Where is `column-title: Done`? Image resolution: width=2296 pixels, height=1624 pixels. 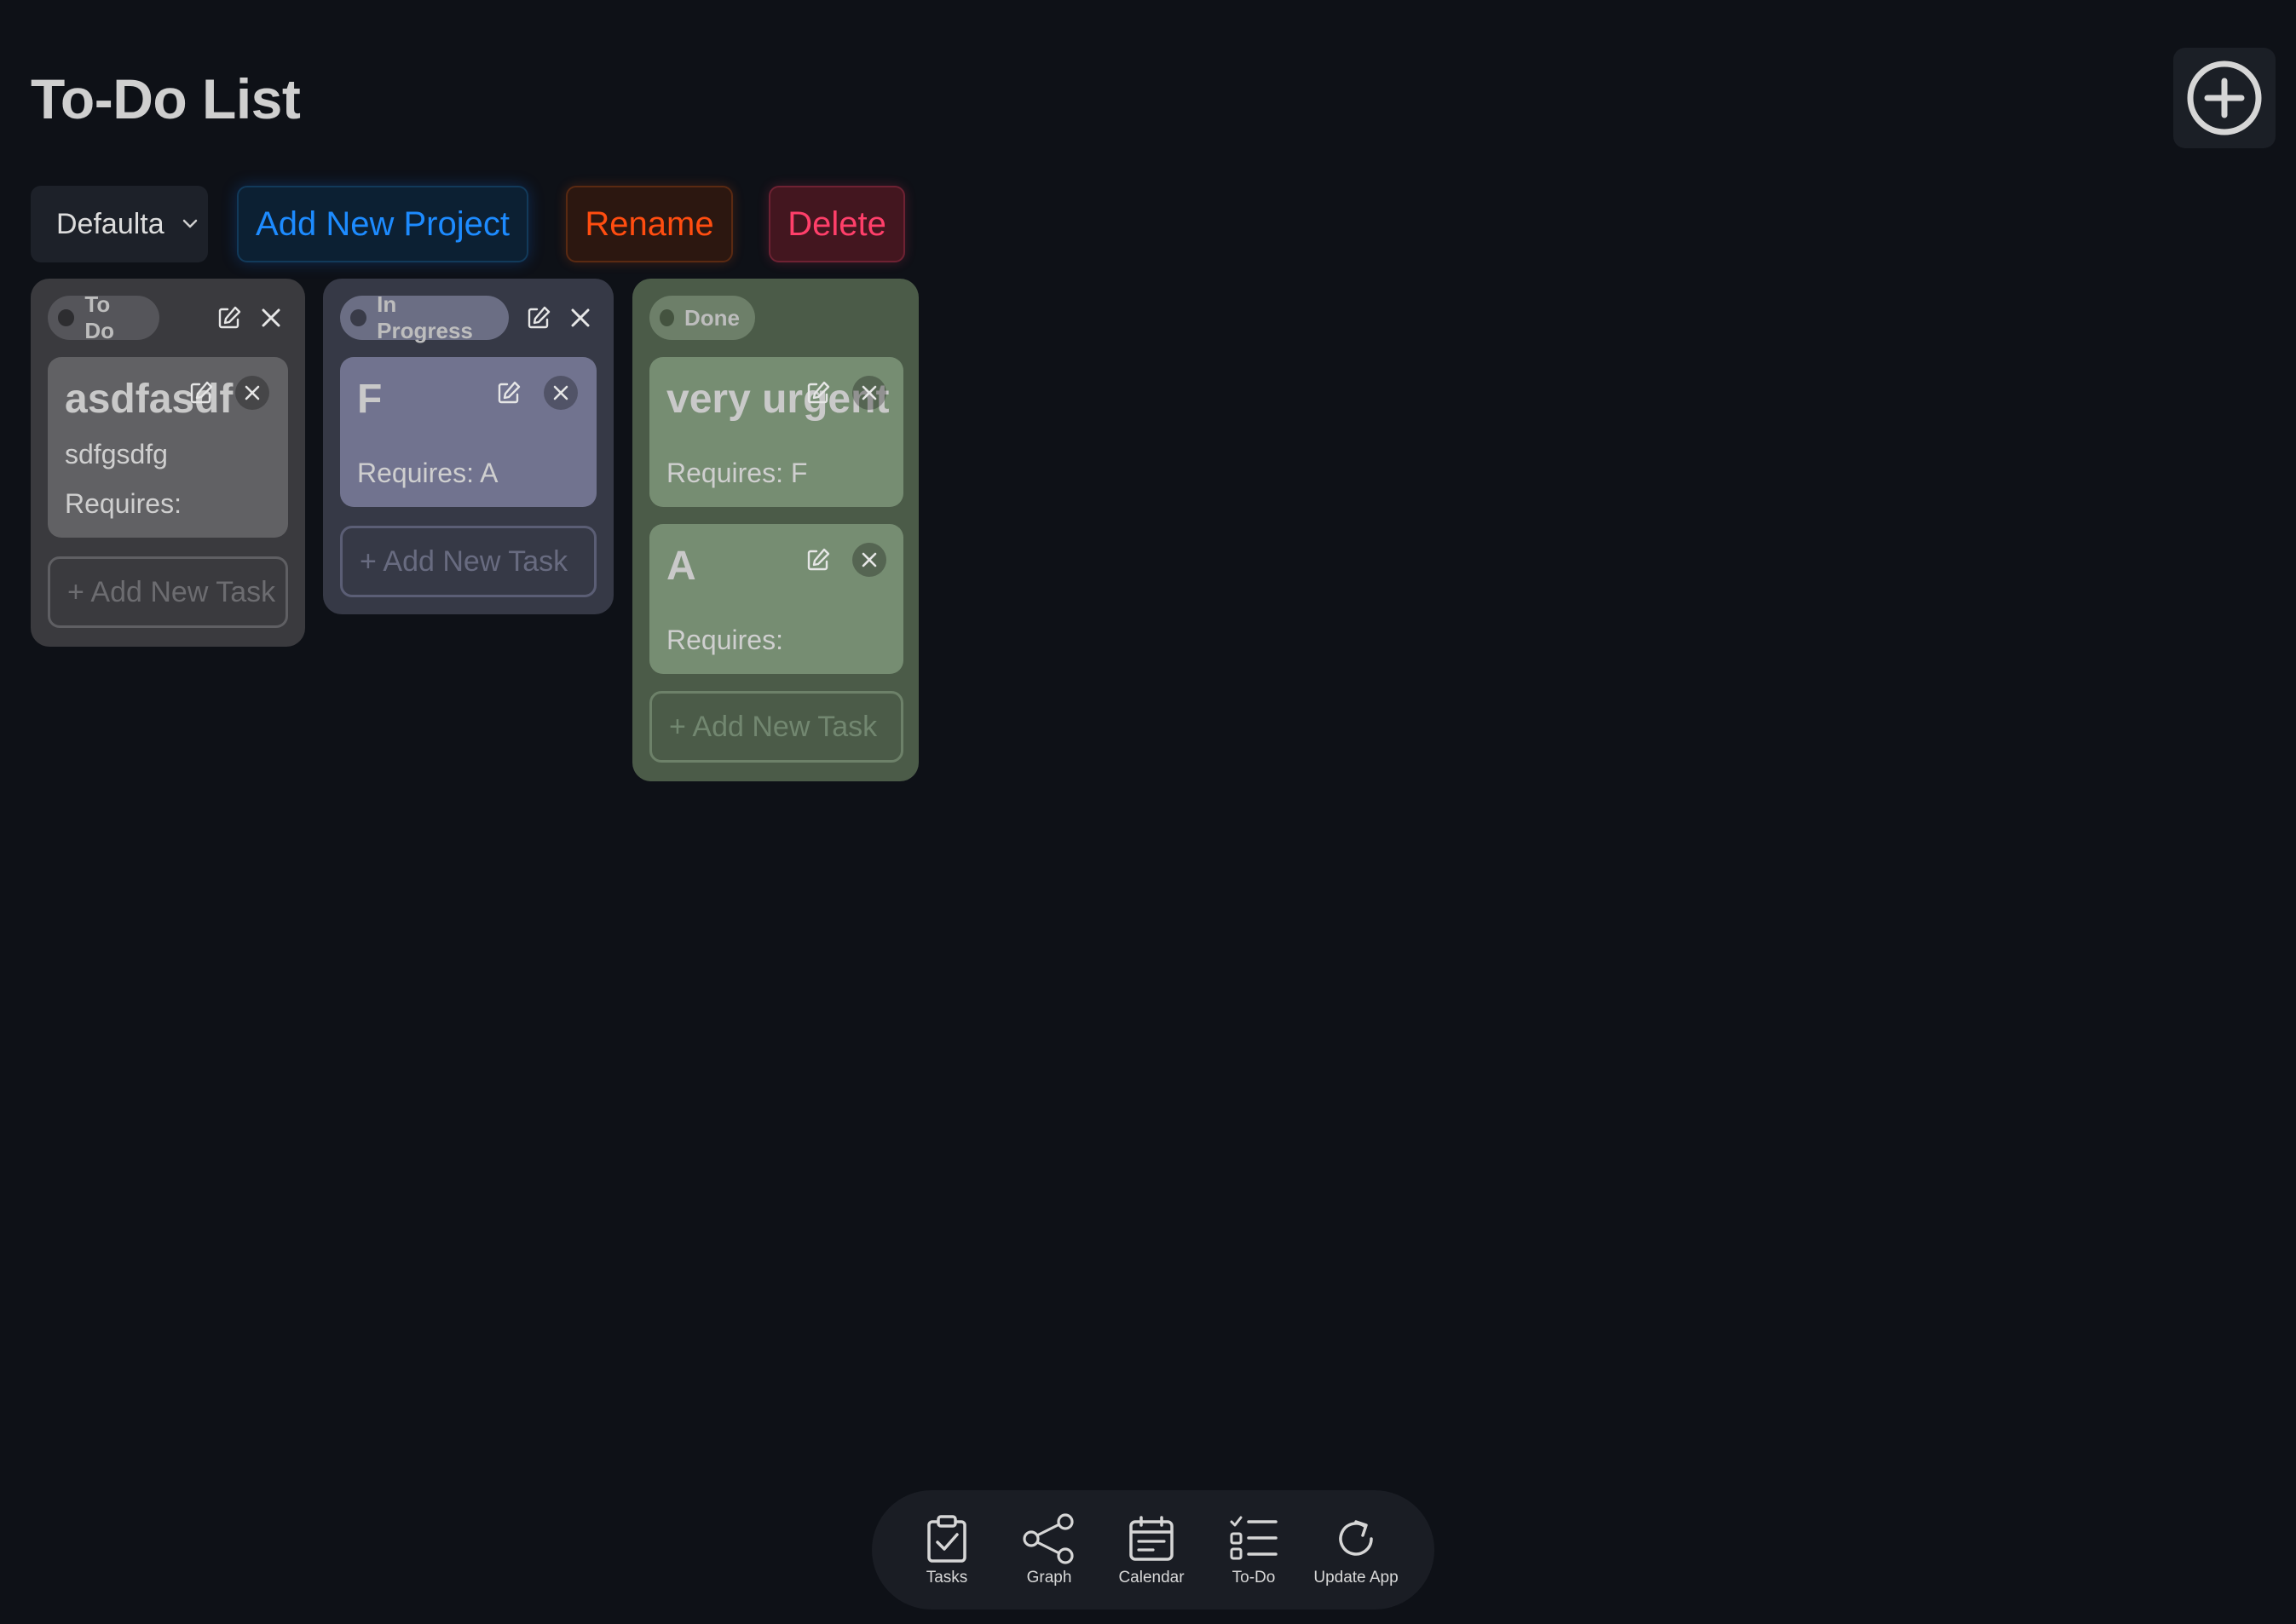 column-title: Done is located at coordinates (712, 317).